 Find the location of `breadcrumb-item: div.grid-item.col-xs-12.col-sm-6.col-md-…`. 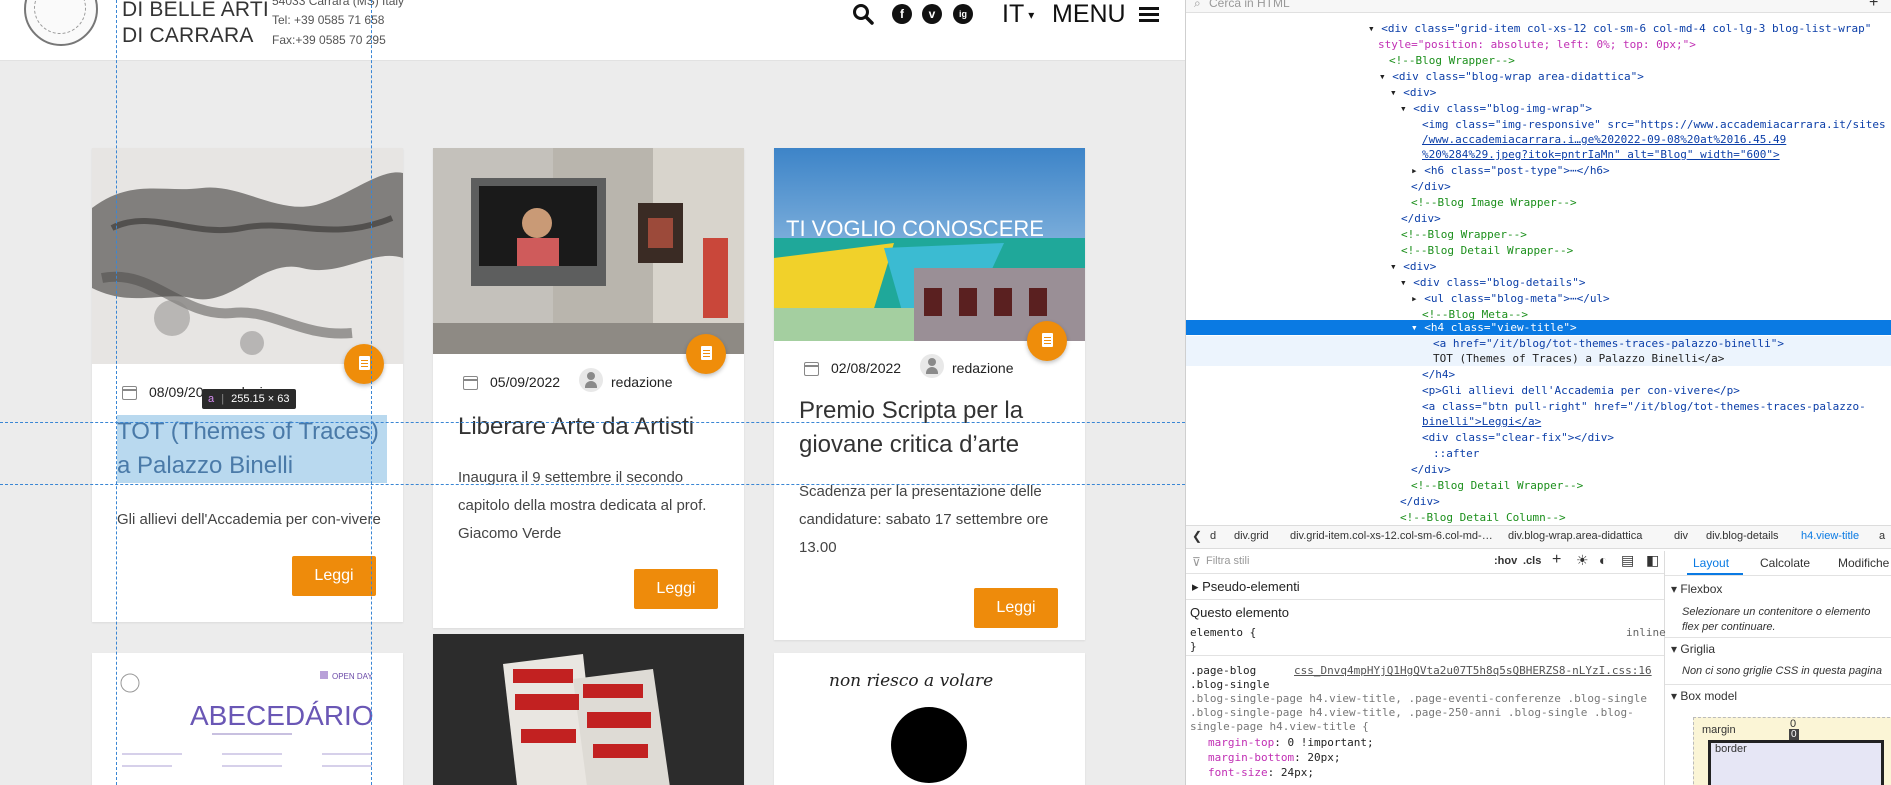

breadcrumb-item: div.grid-item.col-xs-12.col-sm-6.col-md-… is located at coordinates (1391, 536).